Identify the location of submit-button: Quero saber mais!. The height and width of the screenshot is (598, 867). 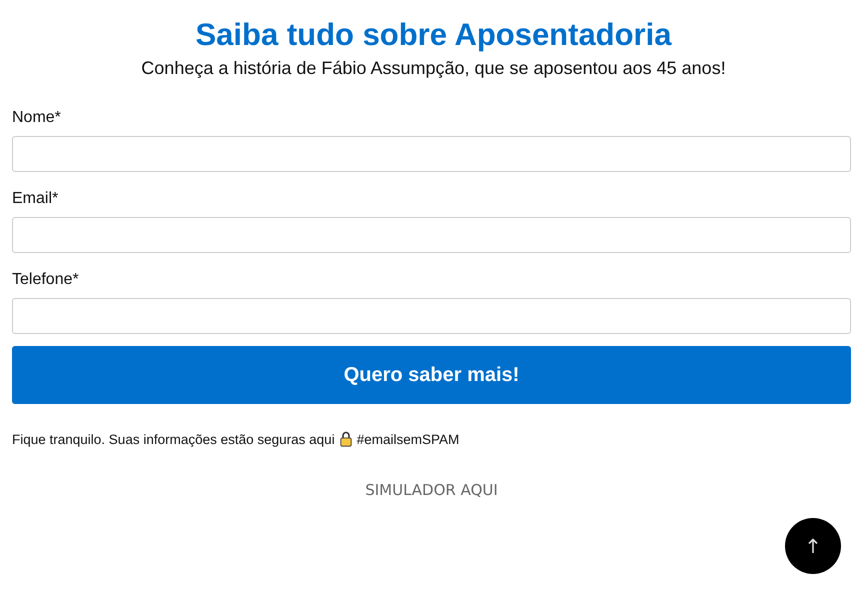
(431, 375).